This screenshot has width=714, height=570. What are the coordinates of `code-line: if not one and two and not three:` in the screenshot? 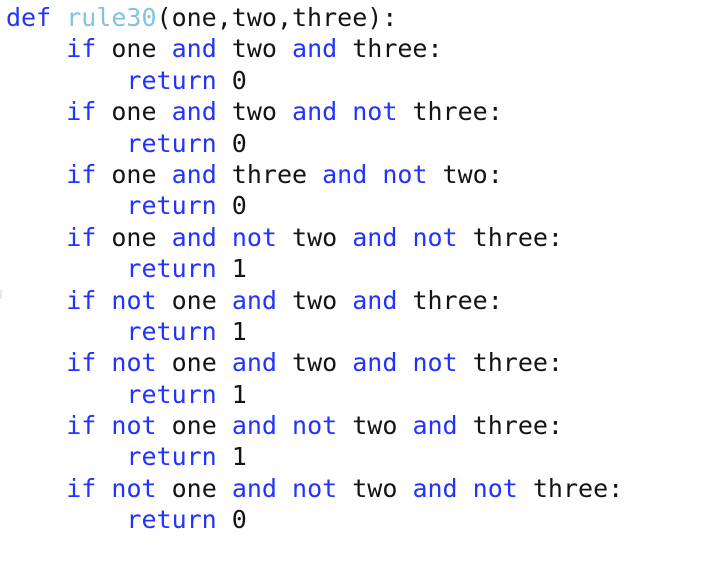 It's located at (360, 362).